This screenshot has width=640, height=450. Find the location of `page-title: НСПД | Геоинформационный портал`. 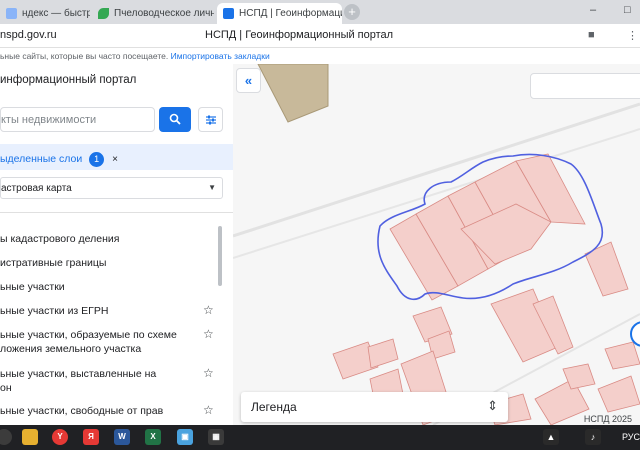

page-title: НСПД | Геоинформационный портал is located at coordinates (299, 35).